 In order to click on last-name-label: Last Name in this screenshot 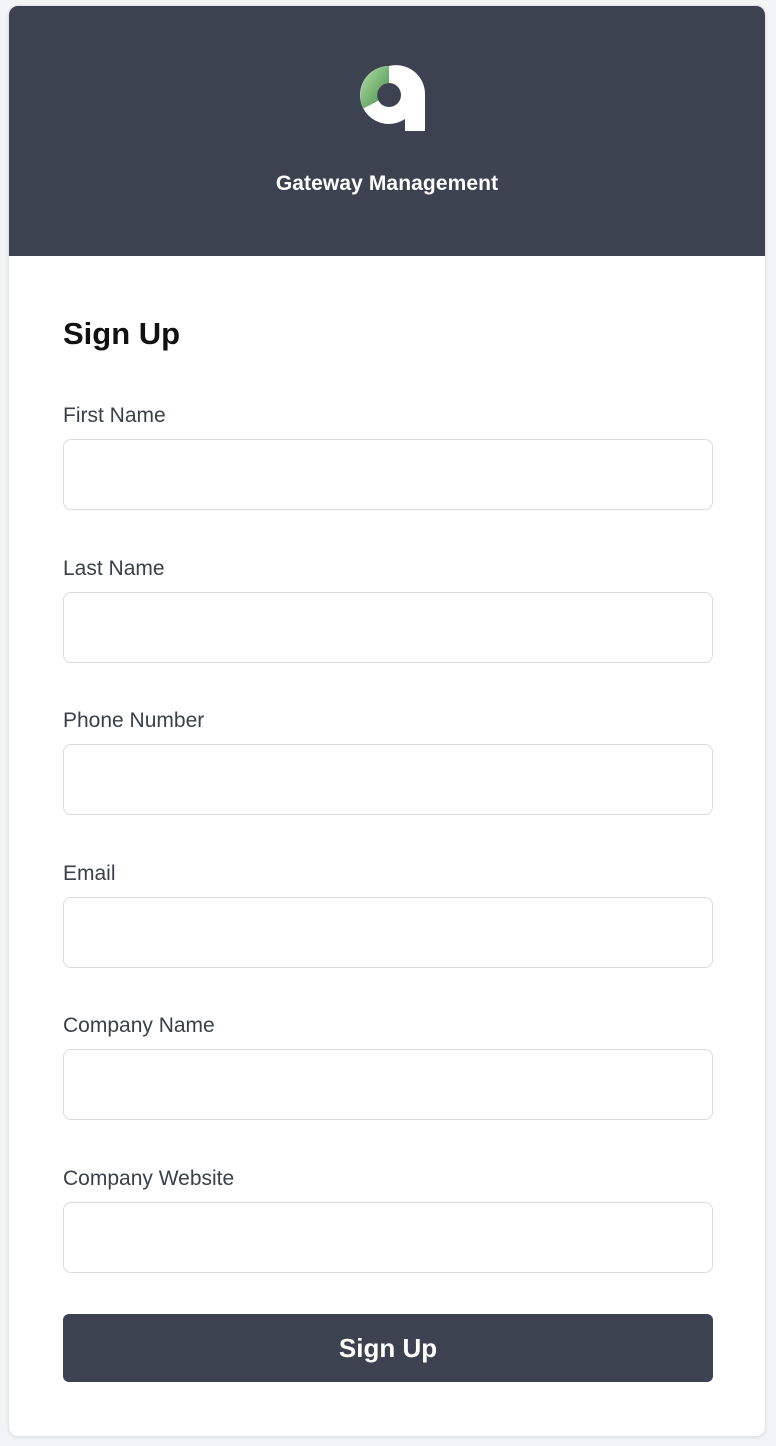, I will do `click(114, 568)`.